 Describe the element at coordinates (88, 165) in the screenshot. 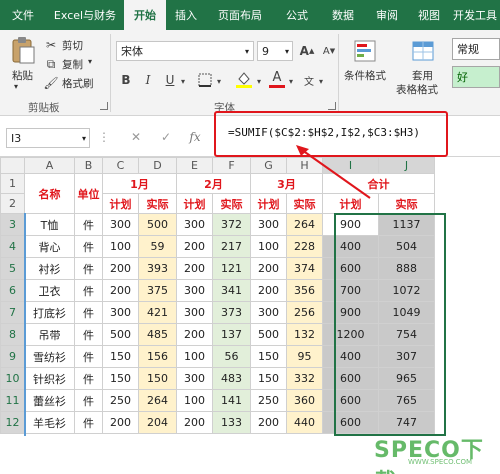

I see `column-header-b: B` at that location.